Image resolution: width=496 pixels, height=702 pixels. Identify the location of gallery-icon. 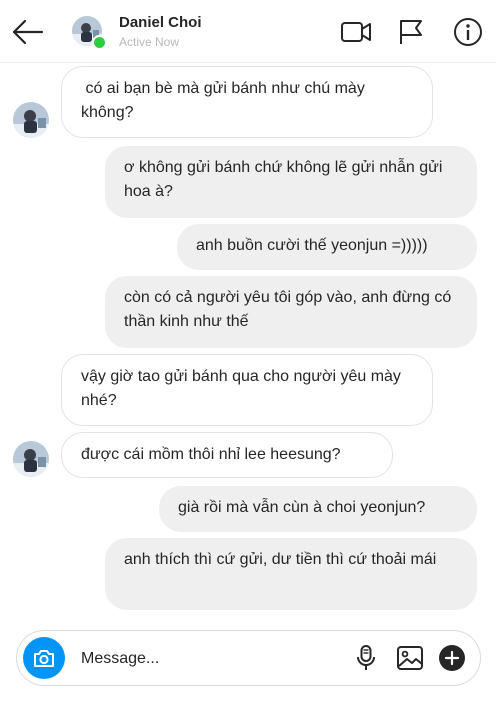
(410, 658).